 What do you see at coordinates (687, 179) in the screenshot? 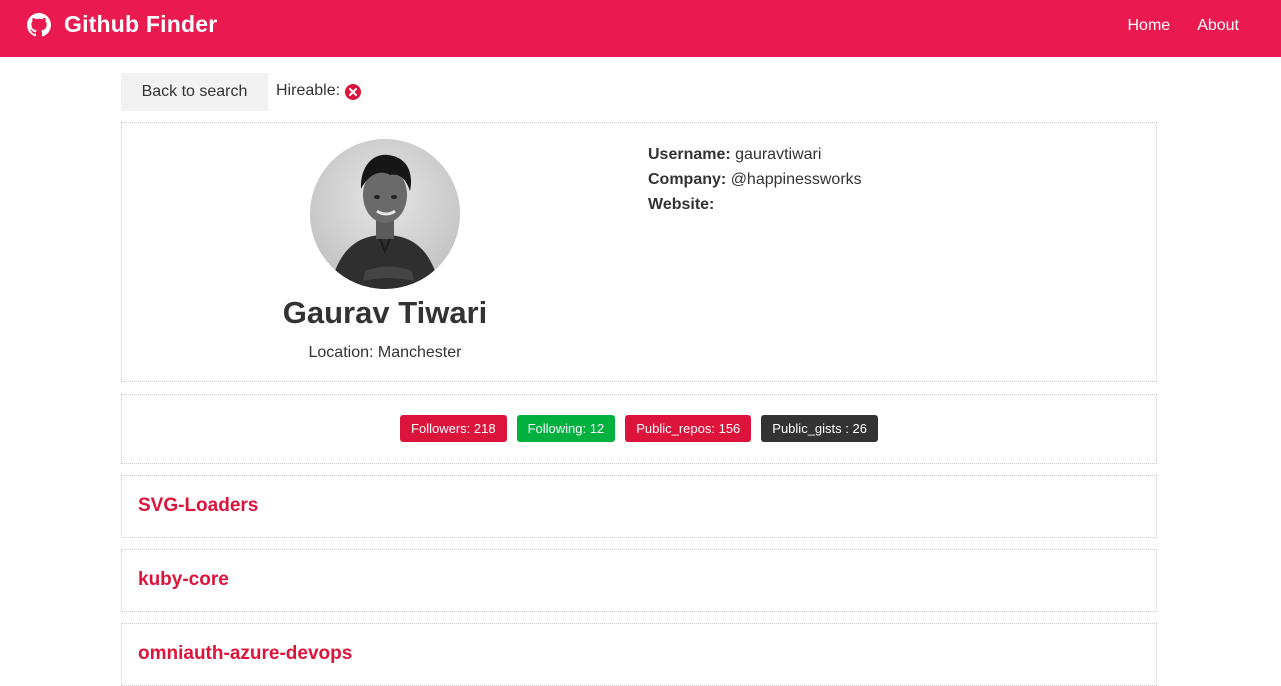
I see `company-label: Company:` at bounding box center [687, 179].